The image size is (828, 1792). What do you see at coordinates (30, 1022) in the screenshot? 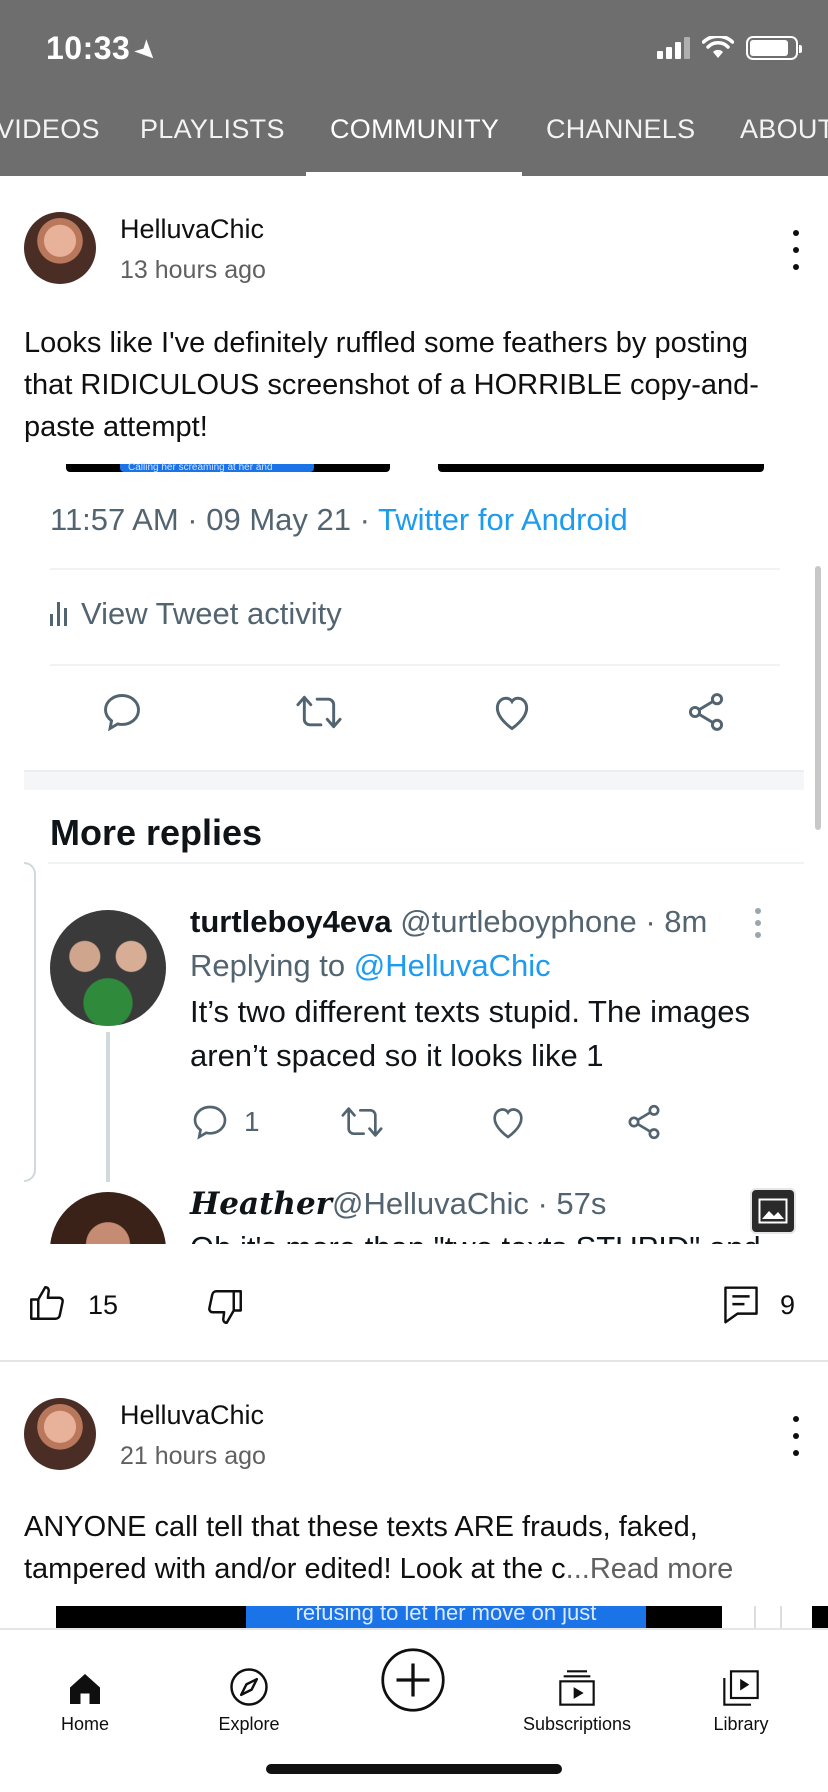
I see `thread-edge` at bounding box center [30, 1022].